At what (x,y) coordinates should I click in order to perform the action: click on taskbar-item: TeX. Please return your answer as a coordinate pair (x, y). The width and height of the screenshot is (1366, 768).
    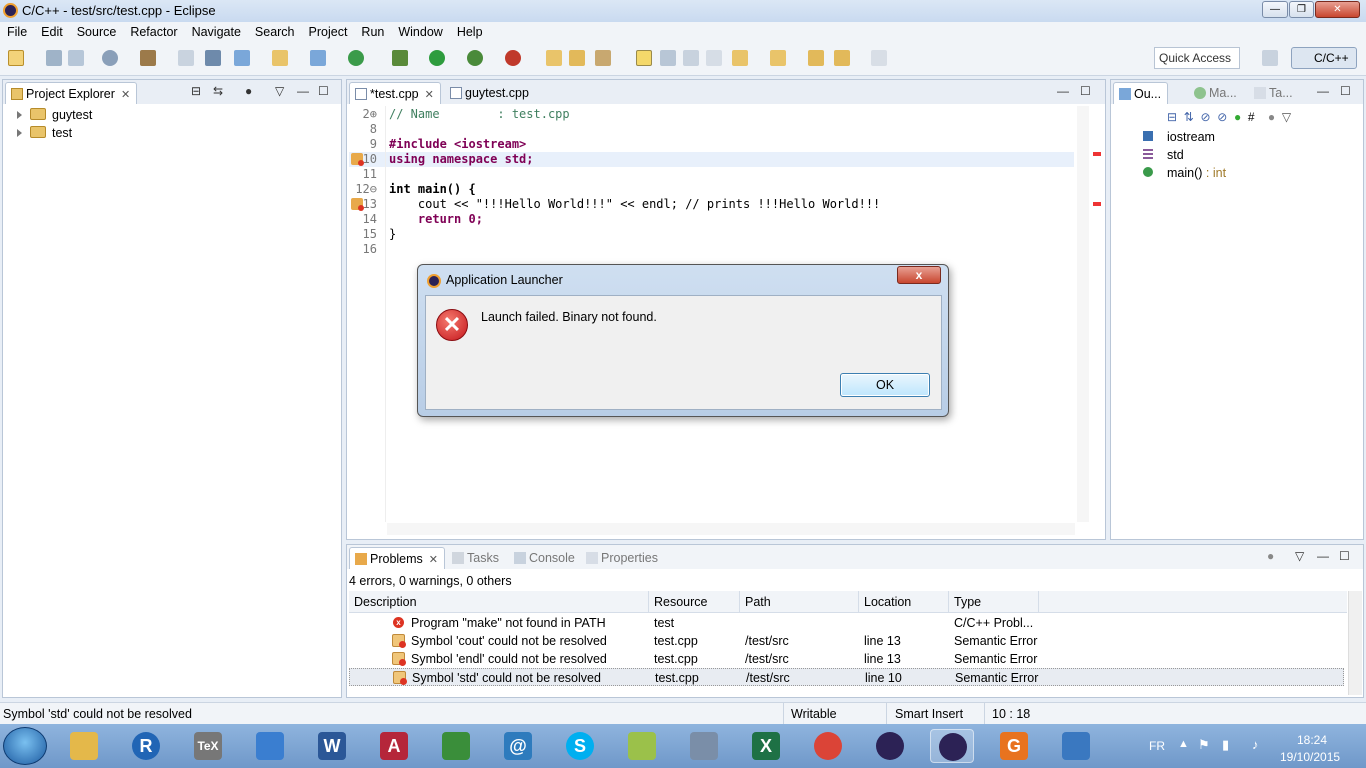
    Looking at the image, I should click on (208, 746).